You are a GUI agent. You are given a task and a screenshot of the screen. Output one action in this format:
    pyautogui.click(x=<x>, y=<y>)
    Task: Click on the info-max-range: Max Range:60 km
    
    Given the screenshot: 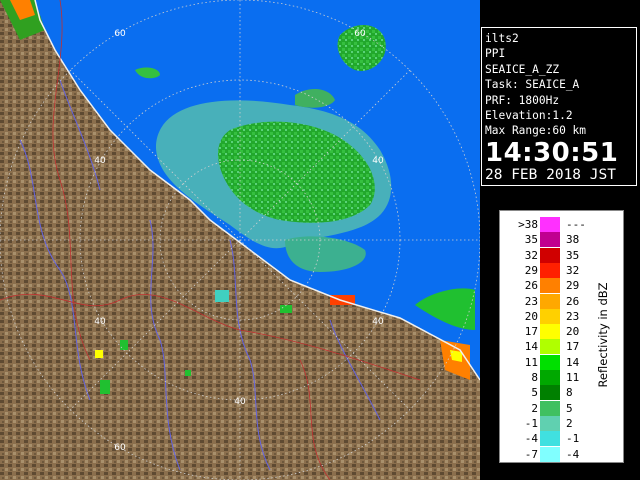 What is the action you would take?
    pyautogui.click(x=536, y=131)
    